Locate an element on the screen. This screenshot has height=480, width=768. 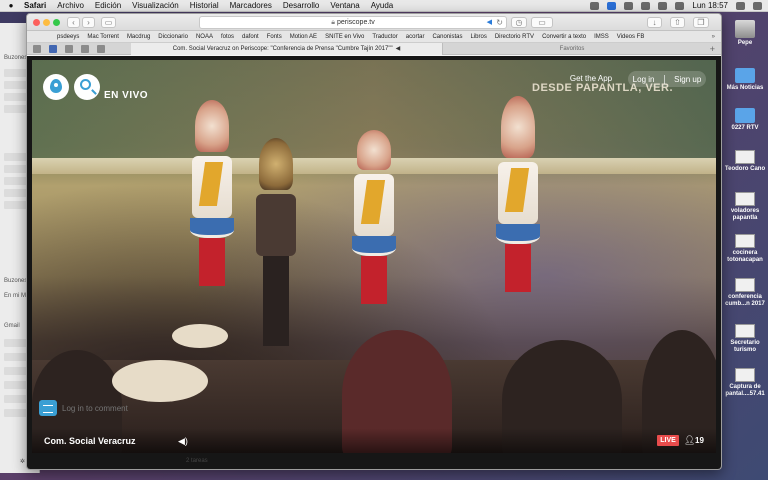
reload-icon: ↻ is located at coordinates (499, 22).